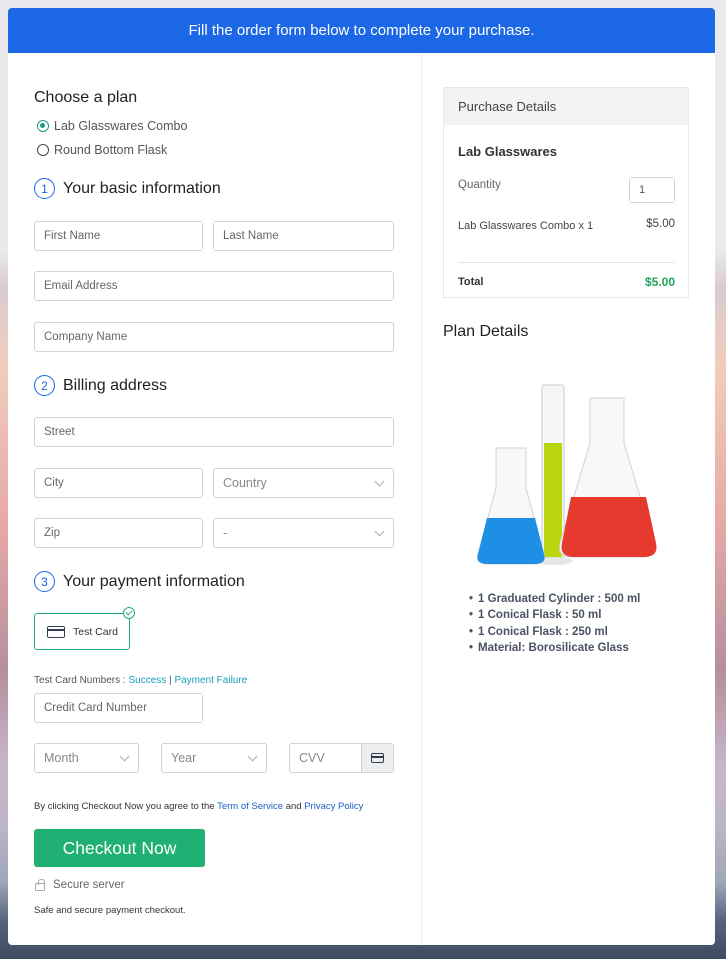 The height and width of the screenshot is (959, 726). I want to click on line-item-label: Lab Glasswares Combo x 1, so click(526, 226).